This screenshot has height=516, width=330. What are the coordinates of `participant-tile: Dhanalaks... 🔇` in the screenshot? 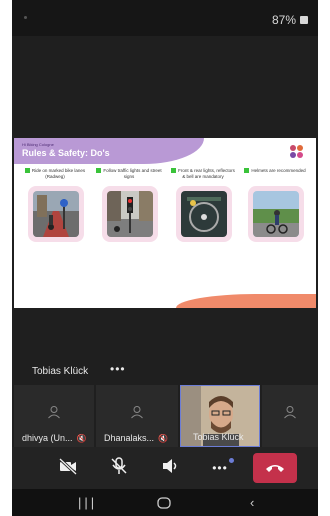 It's located at (137, 416).